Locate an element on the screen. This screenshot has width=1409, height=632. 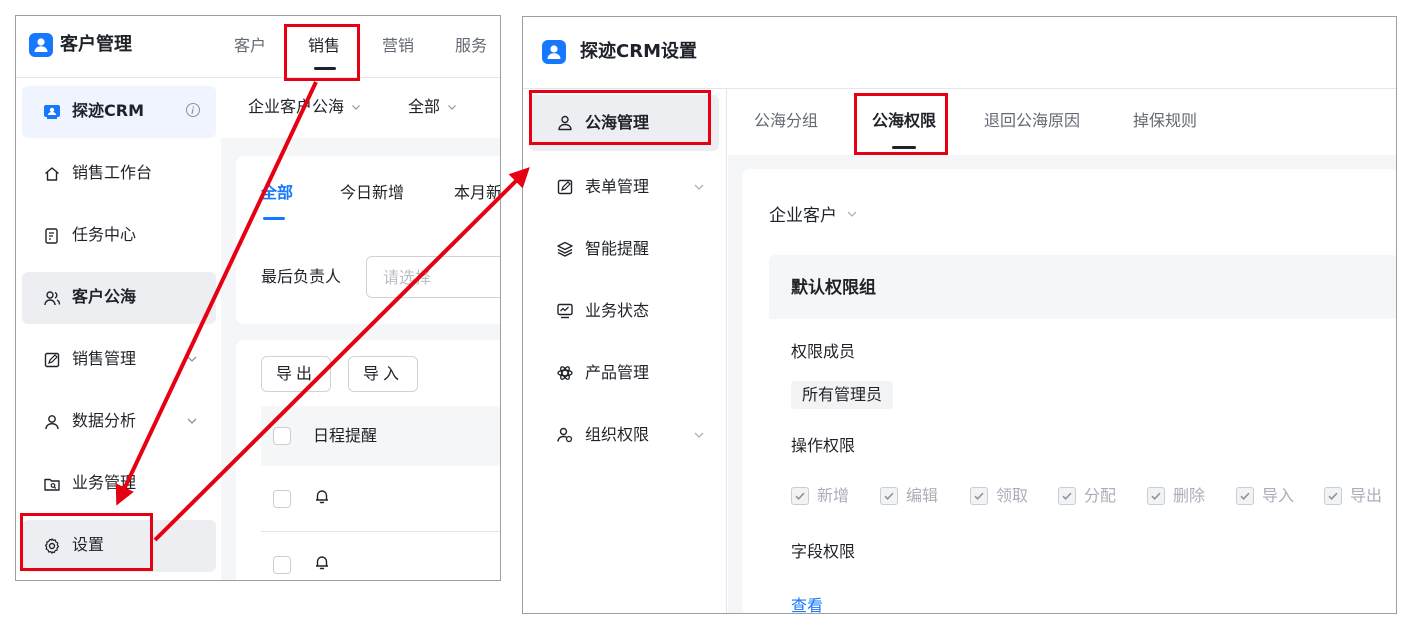
sidebar-item-label: 销售工作台 is located at coordinates (112, 172).